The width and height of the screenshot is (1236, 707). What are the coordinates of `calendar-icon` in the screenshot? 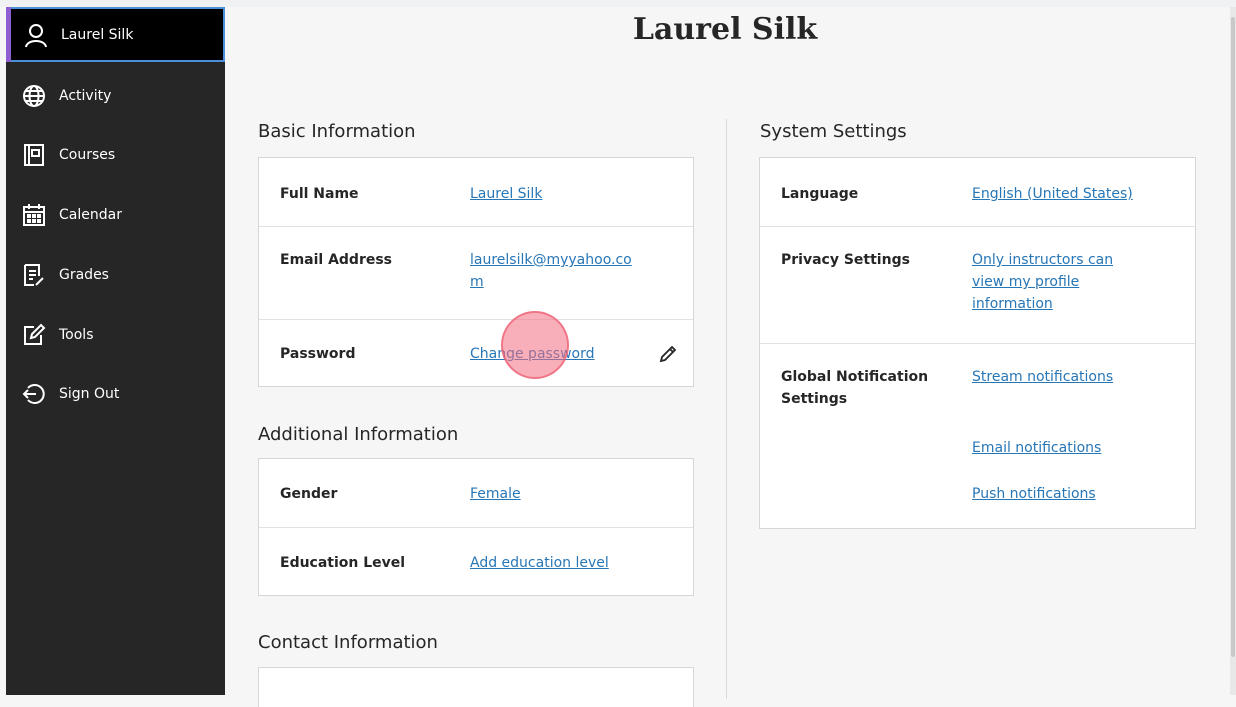 It's located at (34, 215).